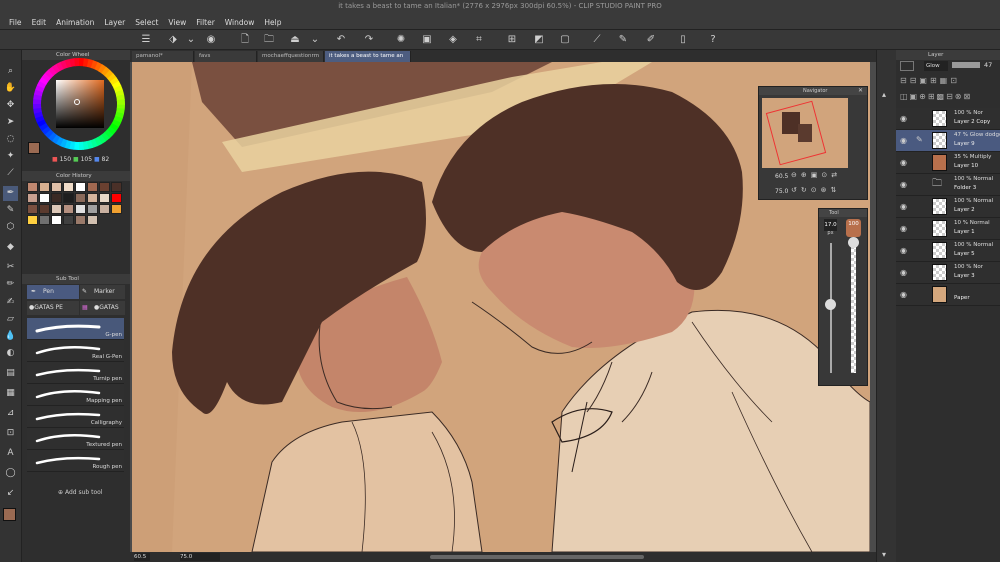 The image size is (1000, 562). Describe the element at coordinates (936, 66) in the screenshot. I see `blend-mode-select: Glow` at that location.